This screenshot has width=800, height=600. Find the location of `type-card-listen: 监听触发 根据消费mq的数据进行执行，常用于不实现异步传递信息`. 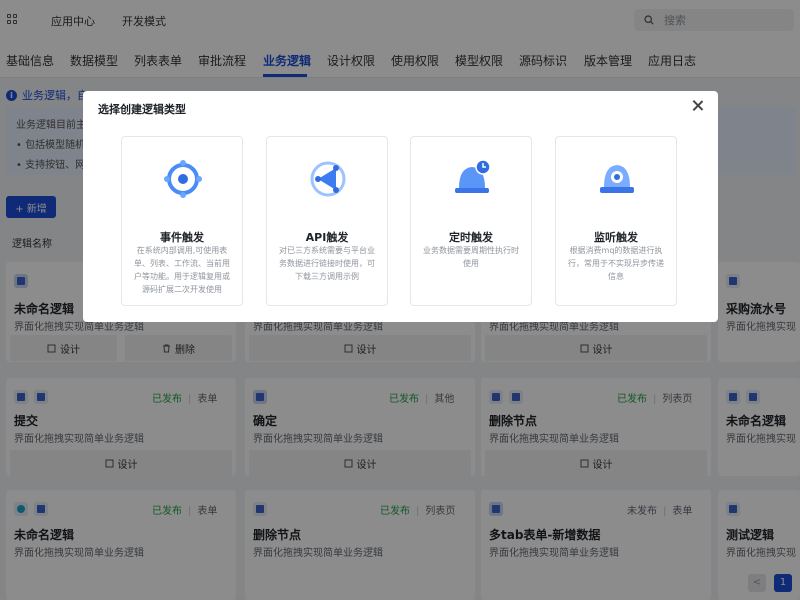

type-card-listen: 监听触发 根据消费mq的数据进行执行，常用于不实现异步传递信息 is located at coordinates (616, 221).